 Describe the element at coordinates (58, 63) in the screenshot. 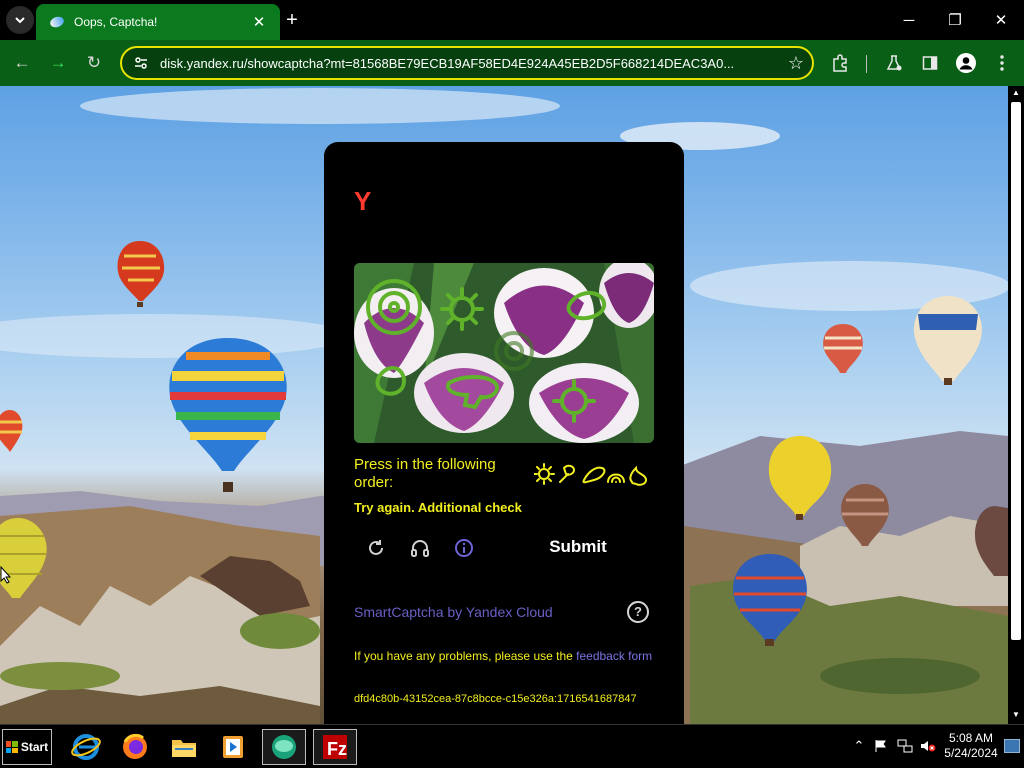

I see `forward-button: →` at that location.